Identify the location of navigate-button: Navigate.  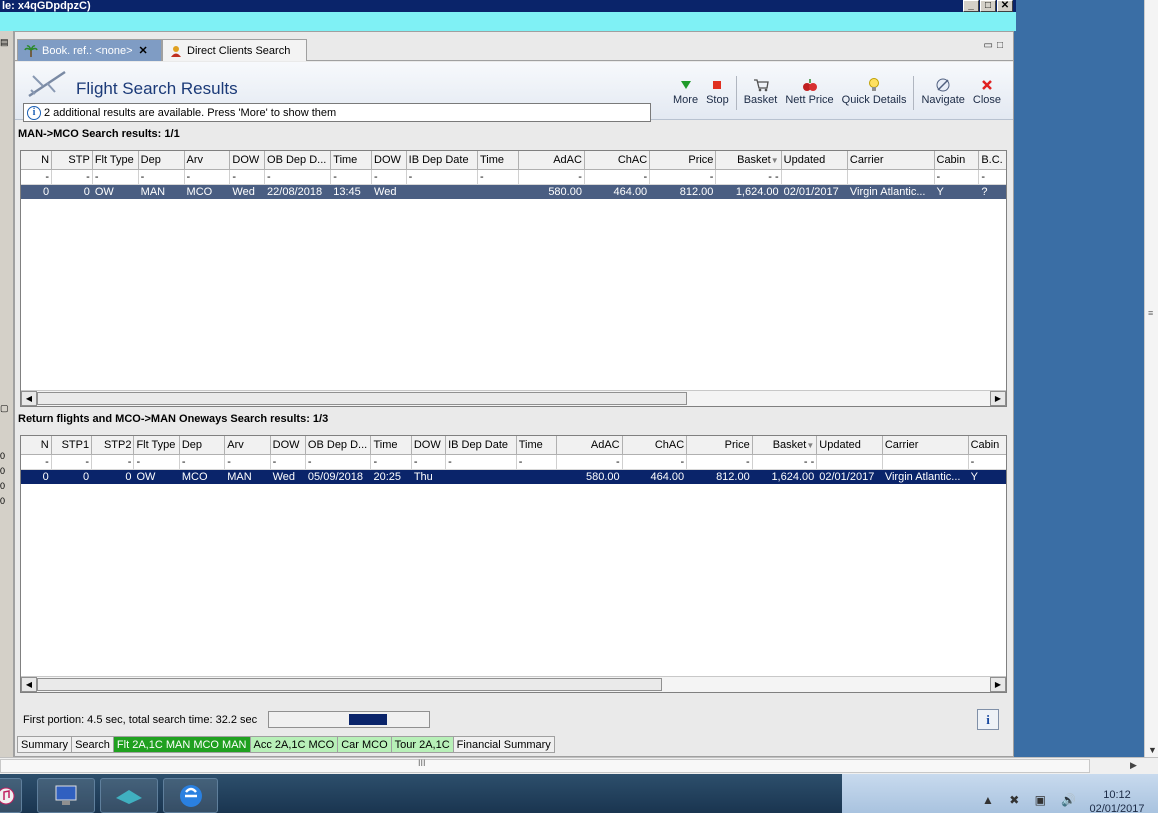
(942, 91).